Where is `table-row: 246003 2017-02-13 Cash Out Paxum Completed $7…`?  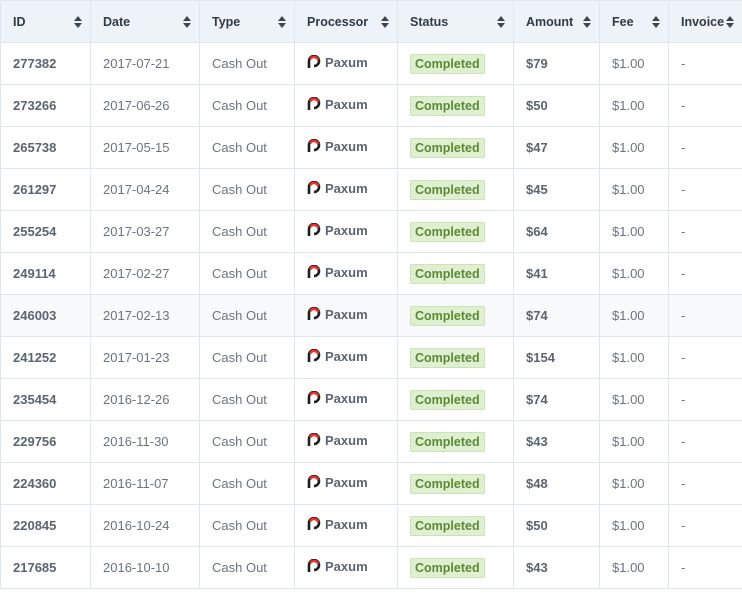 table-row: 246003 2017-02-13 Cash Out Paxum Completed $7… is located at coordinates (371, 315).